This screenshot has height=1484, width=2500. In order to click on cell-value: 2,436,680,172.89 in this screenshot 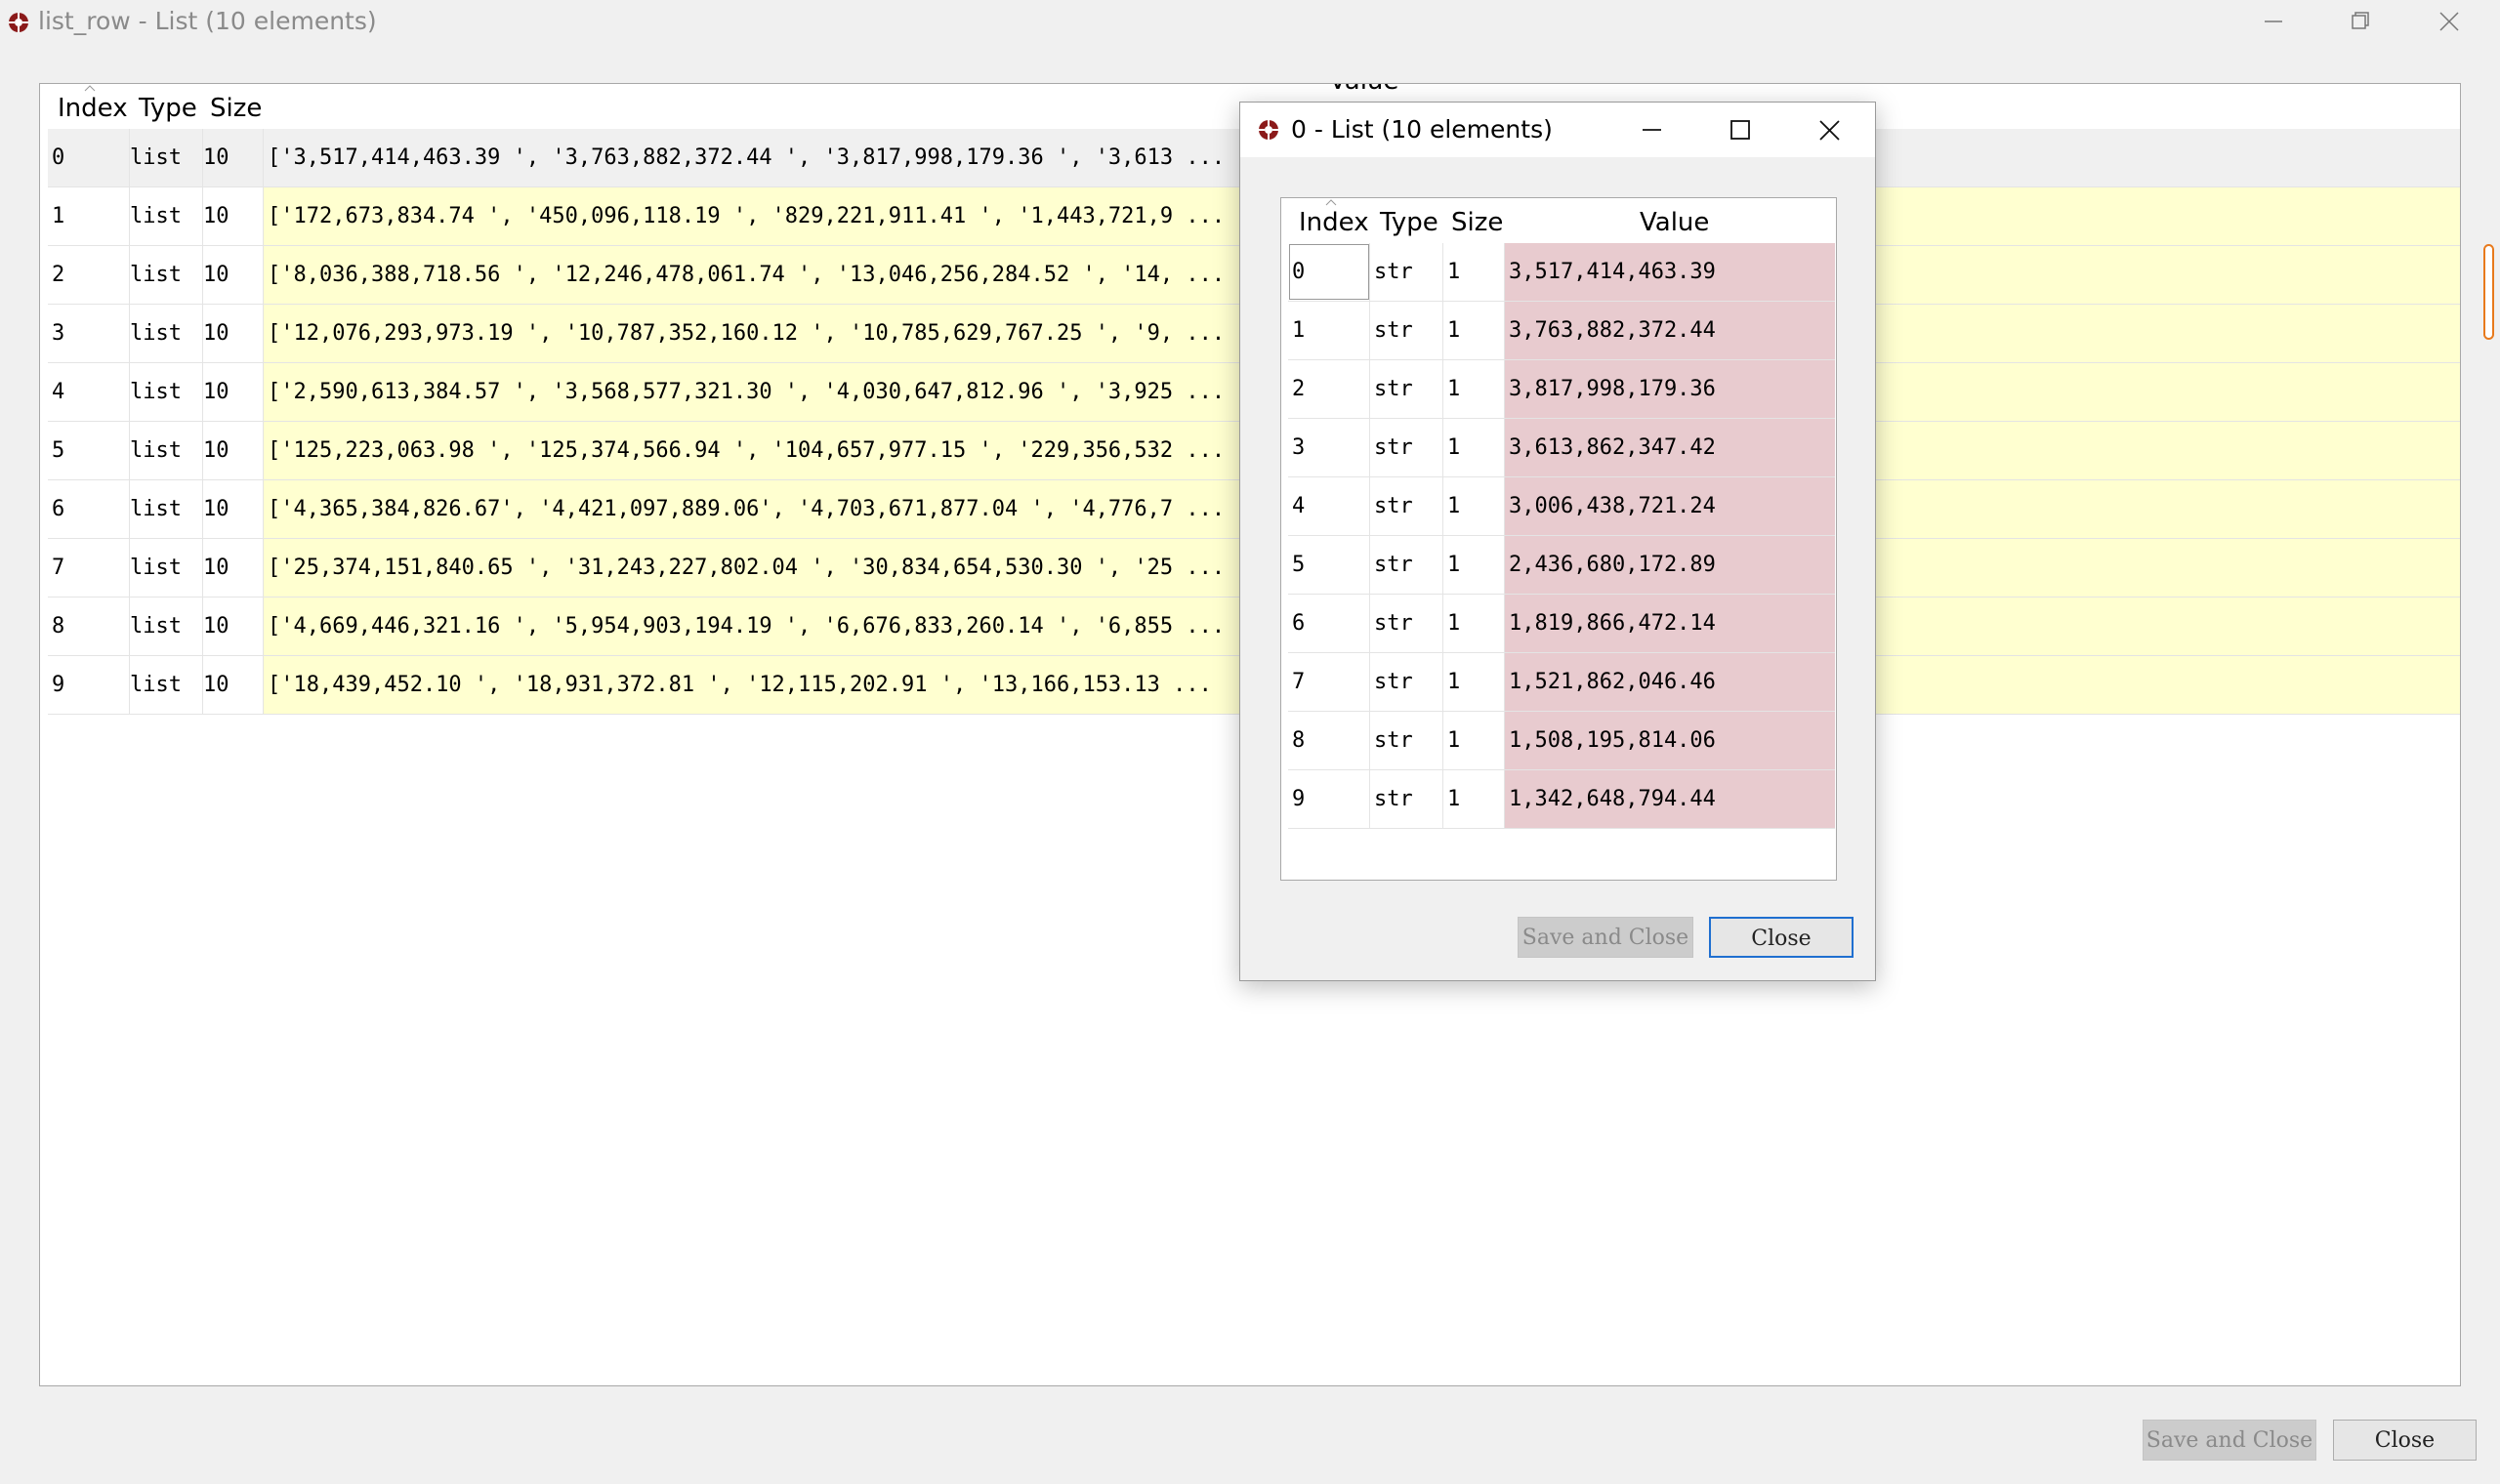, I will do `click(1670, 565)`.